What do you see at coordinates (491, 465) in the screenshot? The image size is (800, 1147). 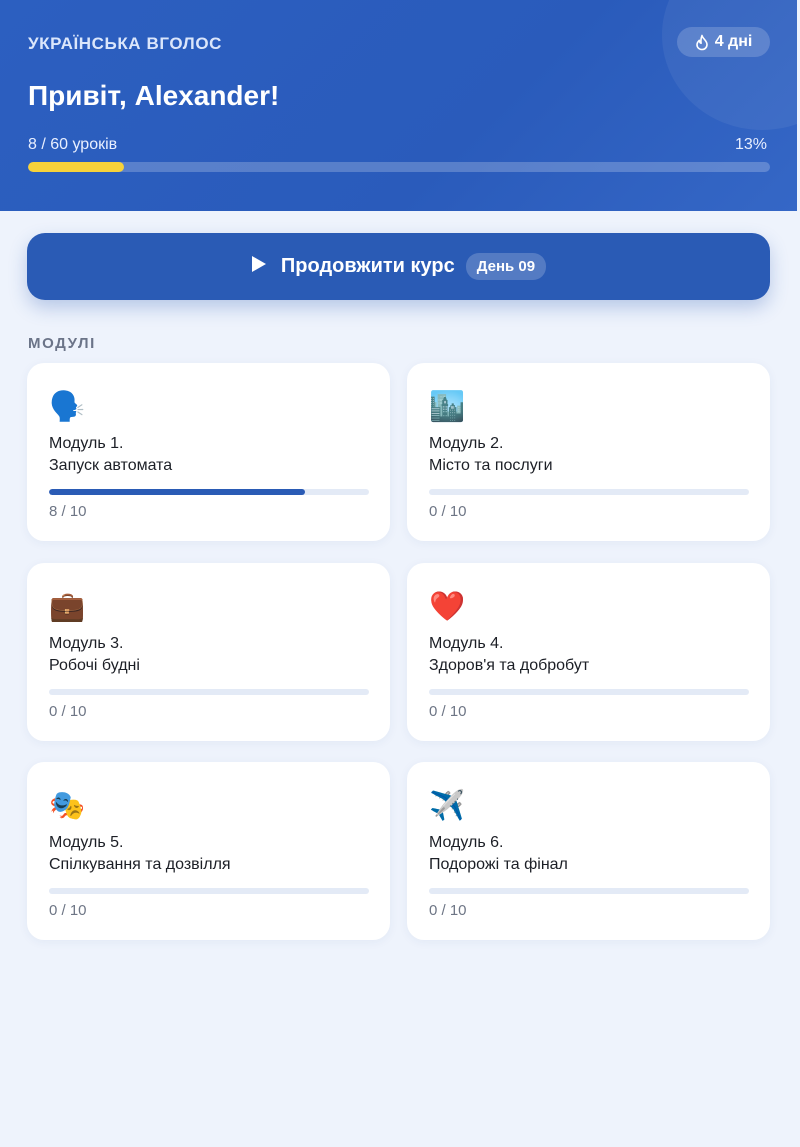 I see `module-title: Місто та послуги` at bounding box center [491, 465].